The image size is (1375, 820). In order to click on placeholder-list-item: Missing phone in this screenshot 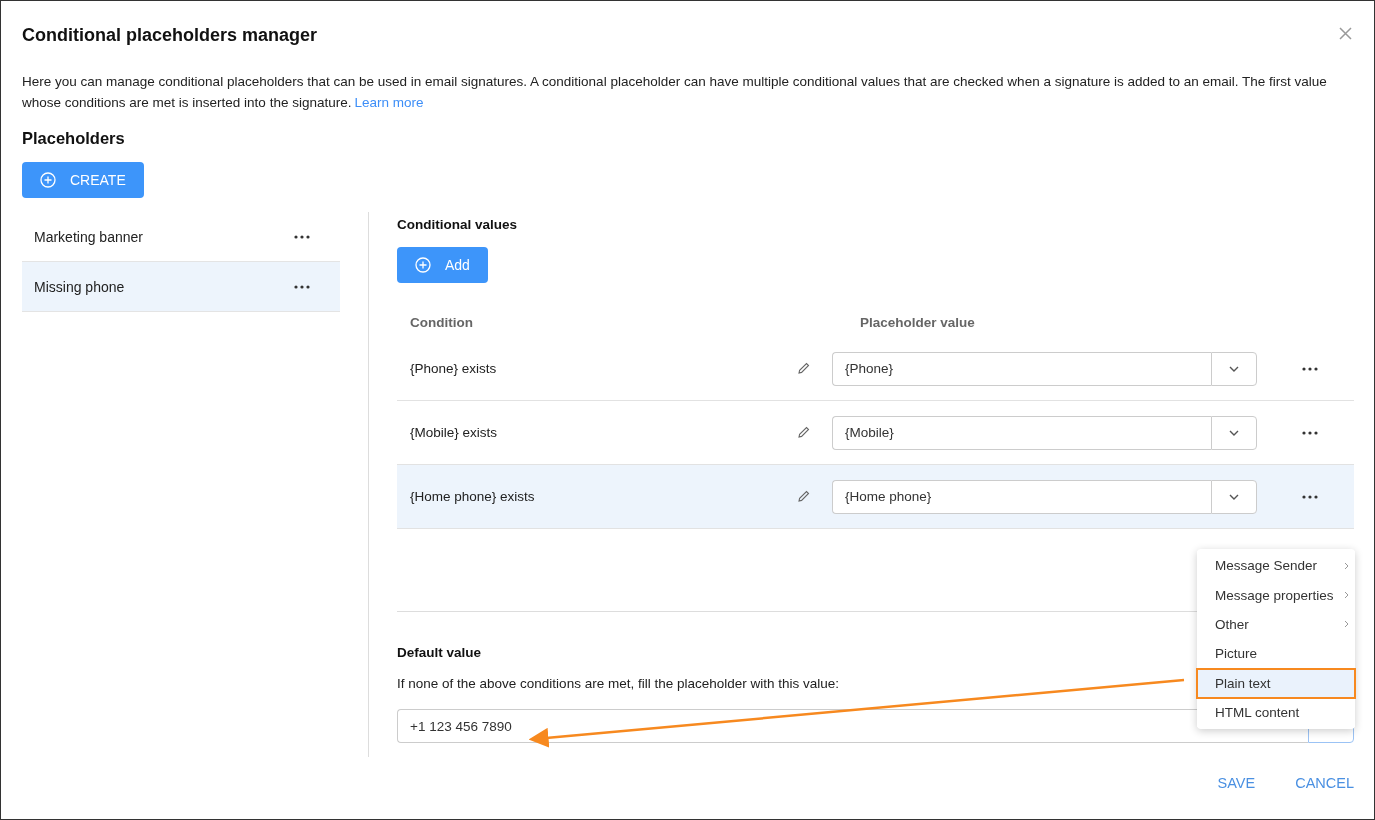, I will do `click(181, 287)`.